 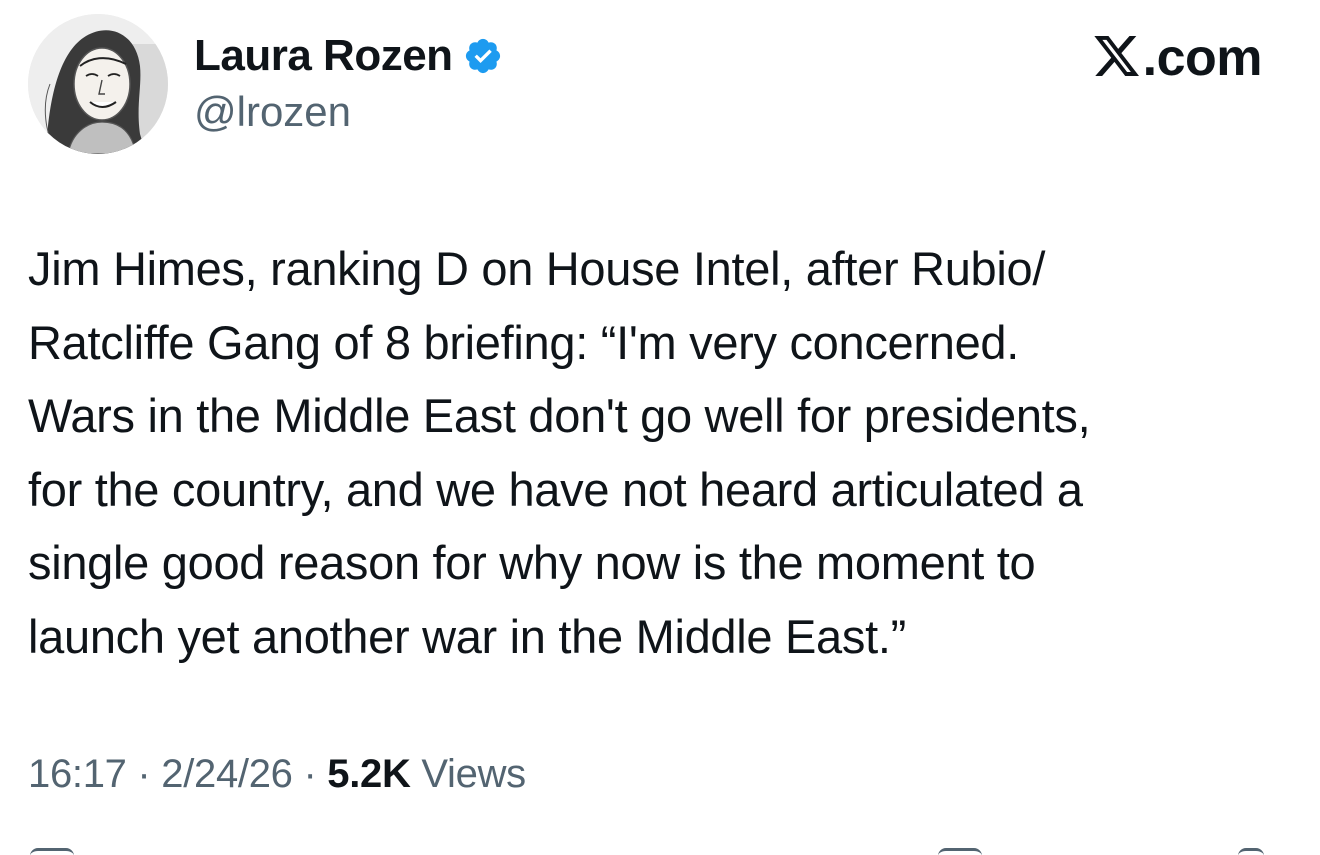 What do you see at coordinates (483, 56) in the screenshot?
I see `verified-badge-icon` at bounding box center [483, 56].